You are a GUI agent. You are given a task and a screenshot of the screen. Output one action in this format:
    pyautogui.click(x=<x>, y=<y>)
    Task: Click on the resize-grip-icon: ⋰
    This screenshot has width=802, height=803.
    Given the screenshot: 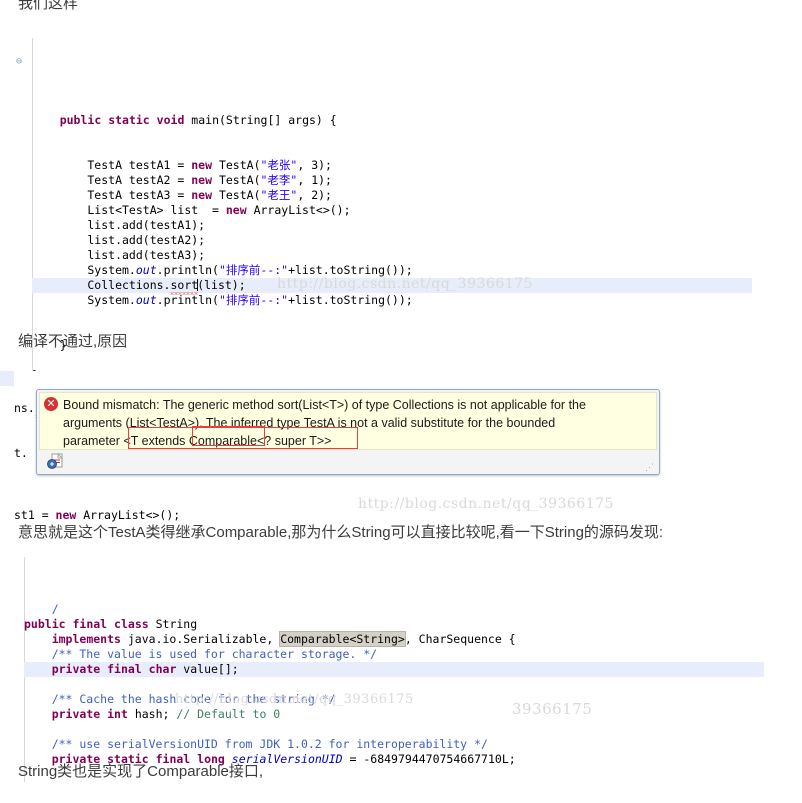 What is the action you would take?
    pyautogui.click(x=649, y=467)
    